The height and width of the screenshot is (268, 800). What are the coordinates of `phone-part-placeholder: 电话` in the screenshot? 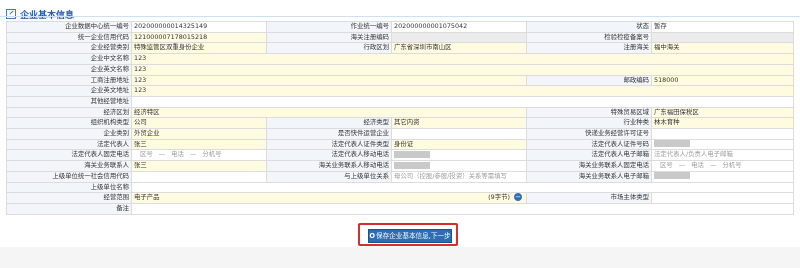 It's located at (697, 165).